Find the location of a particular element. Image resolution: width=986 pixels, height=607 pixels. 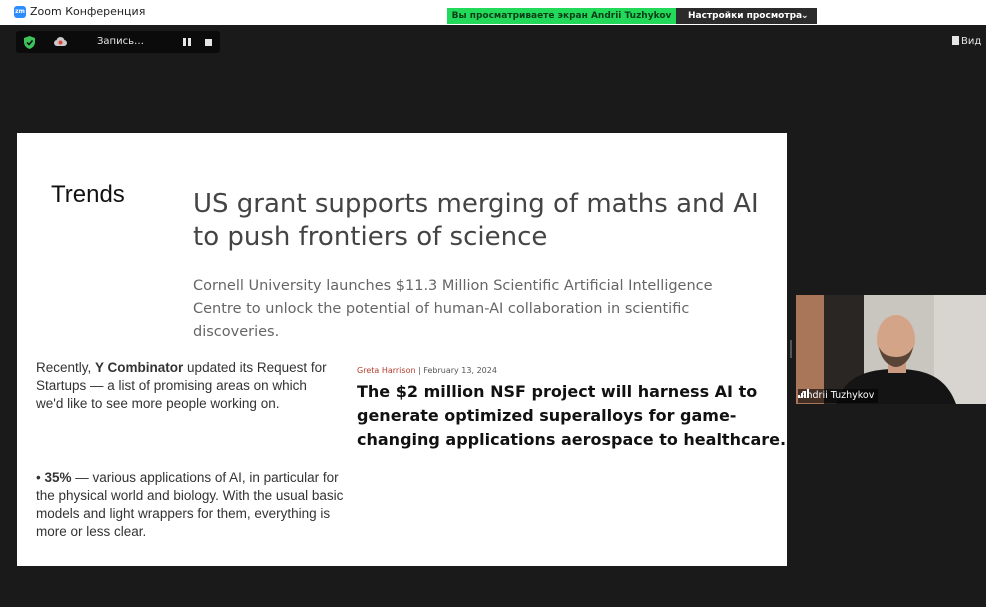

view-options-label: Настройки просмотра is located at coordinates (745, 16).